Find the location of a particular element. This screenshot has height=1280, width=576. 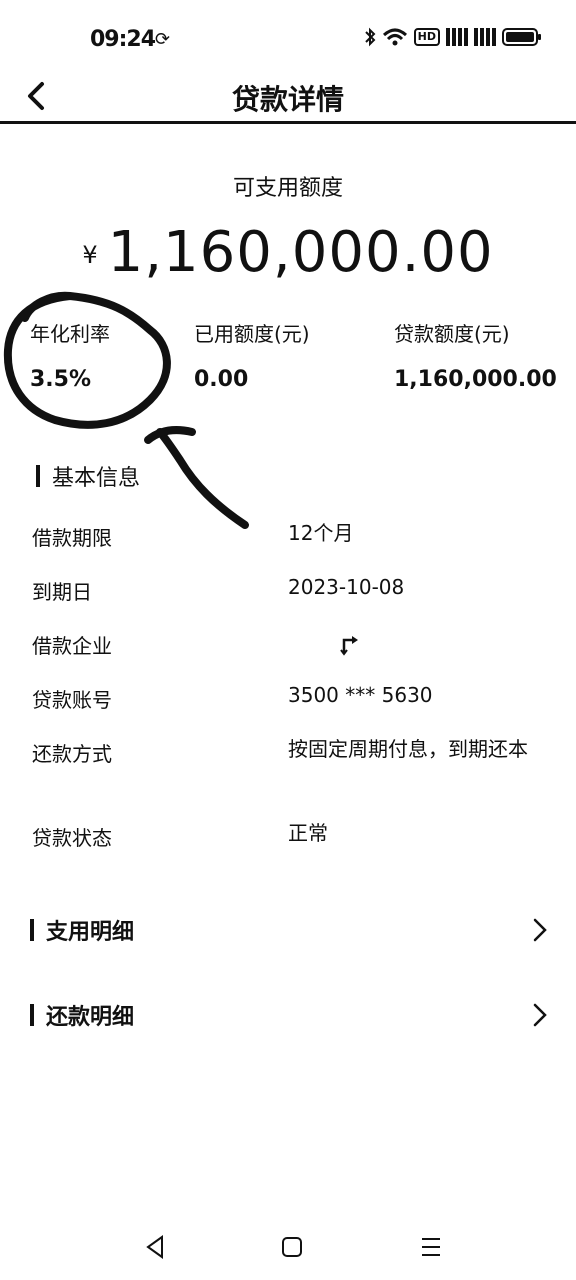

menu-icon is located at coordinates (431, 1247).